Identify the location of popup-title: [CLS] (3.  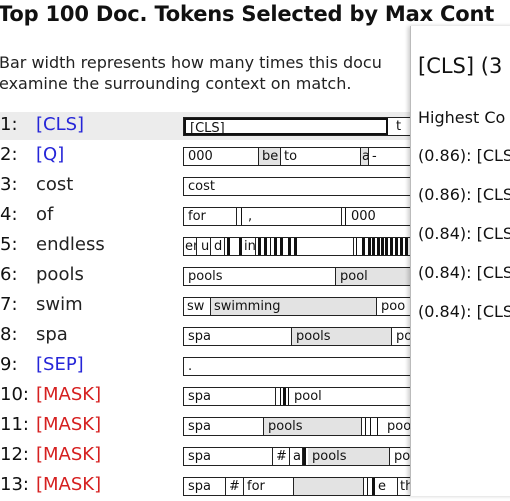
(460, 66).